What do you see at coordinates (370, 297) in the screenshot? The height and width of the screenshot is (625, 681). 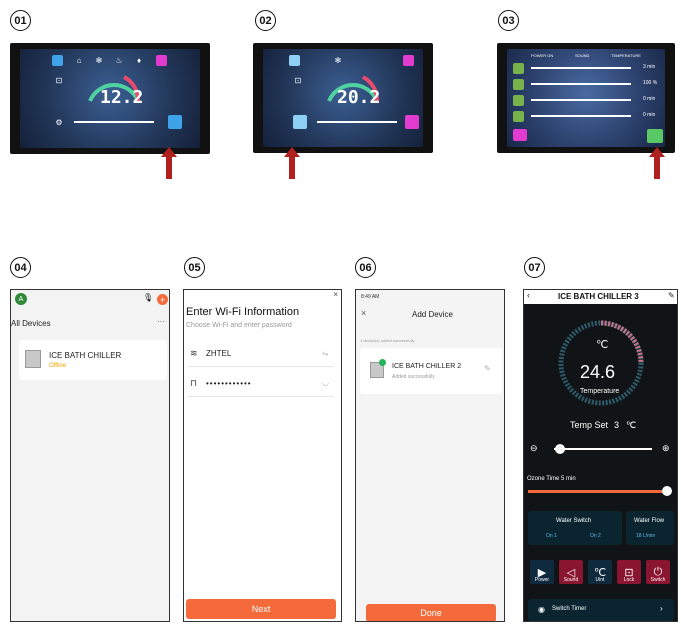 I see `status-time: 8:49 AM` at bounding box center [370, 297].